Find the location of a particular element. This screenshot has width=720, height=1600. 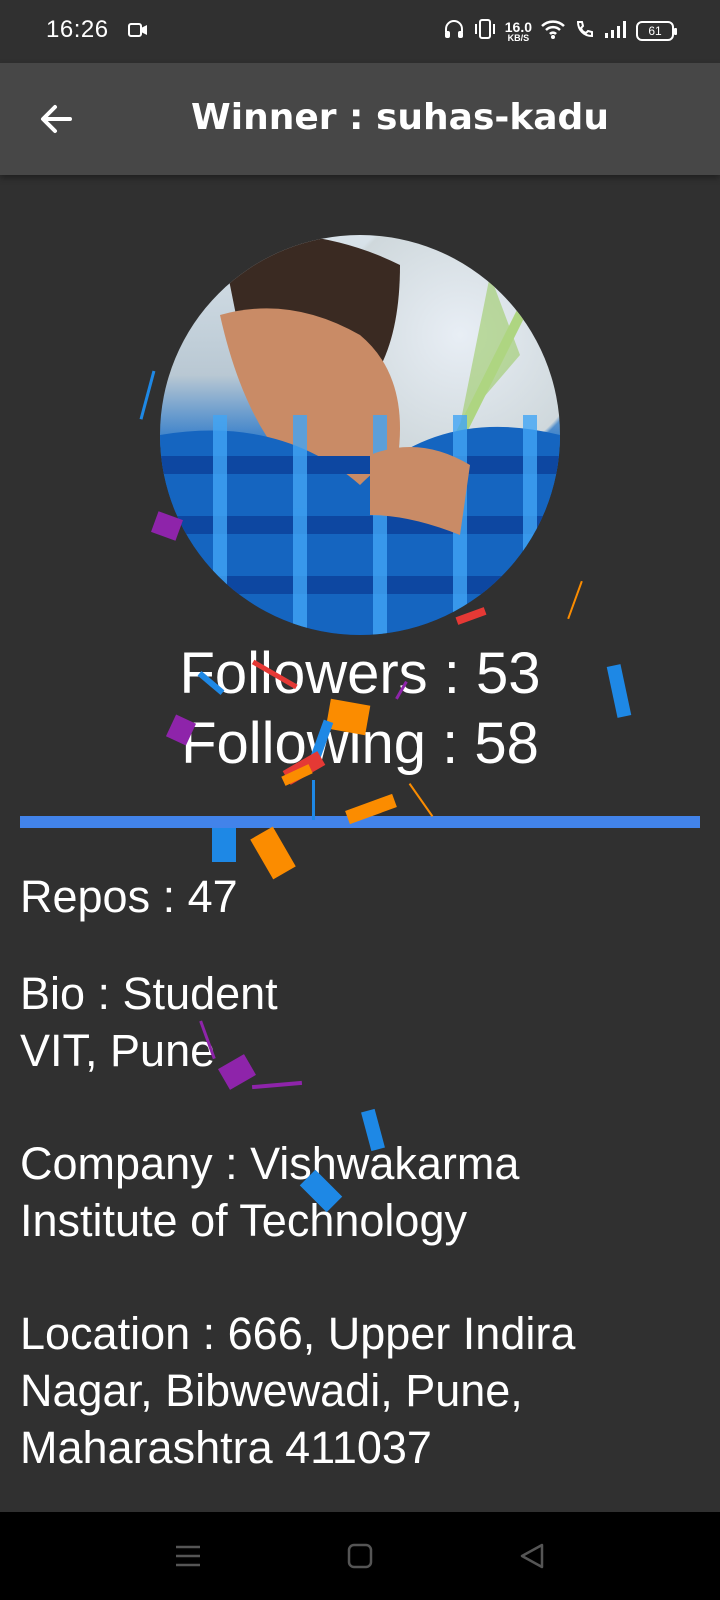

menu-icon is located at coordinates (188, 1556).